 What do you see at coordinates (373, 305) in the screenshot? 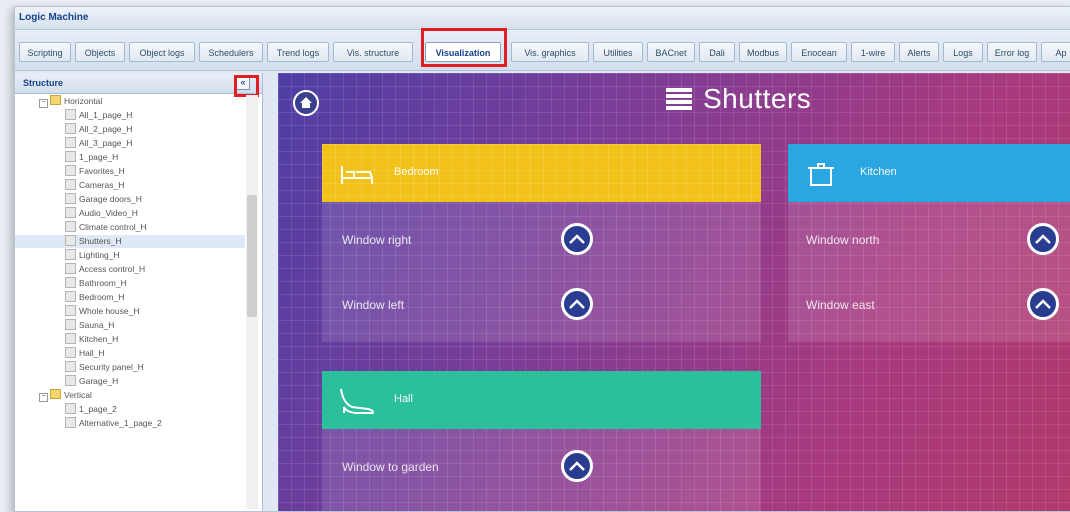
I see `window-left-label: Window left` at bounding box center [373, 305].